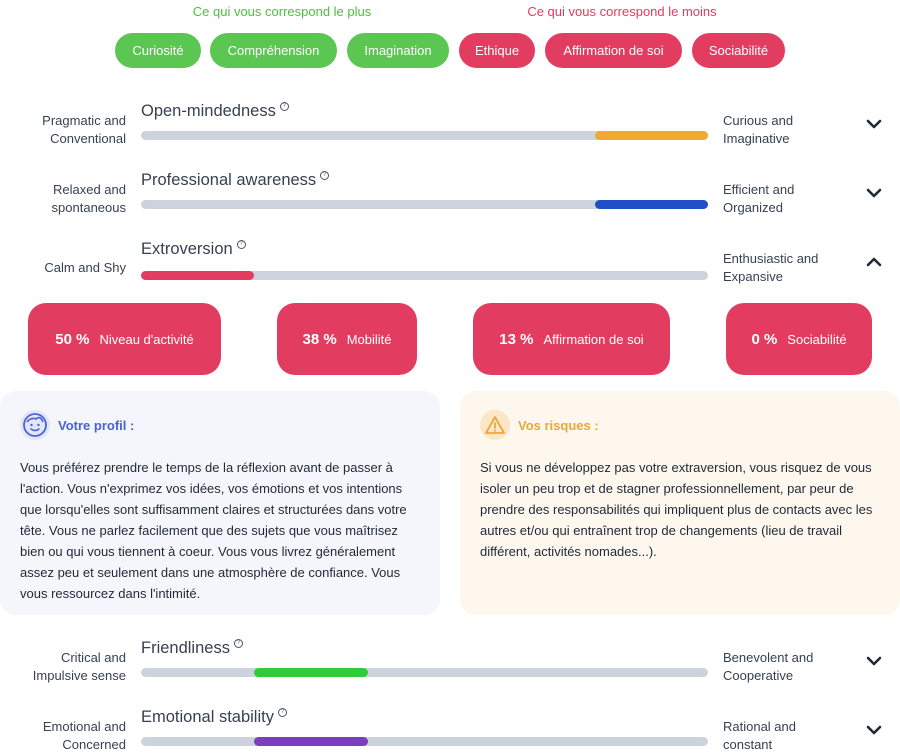 This screenshot has width=900, height=753. Describe the element at coordinates (738, 50) in the screenshot. I see `pill-sociabilite: Sociabilité` at that location.